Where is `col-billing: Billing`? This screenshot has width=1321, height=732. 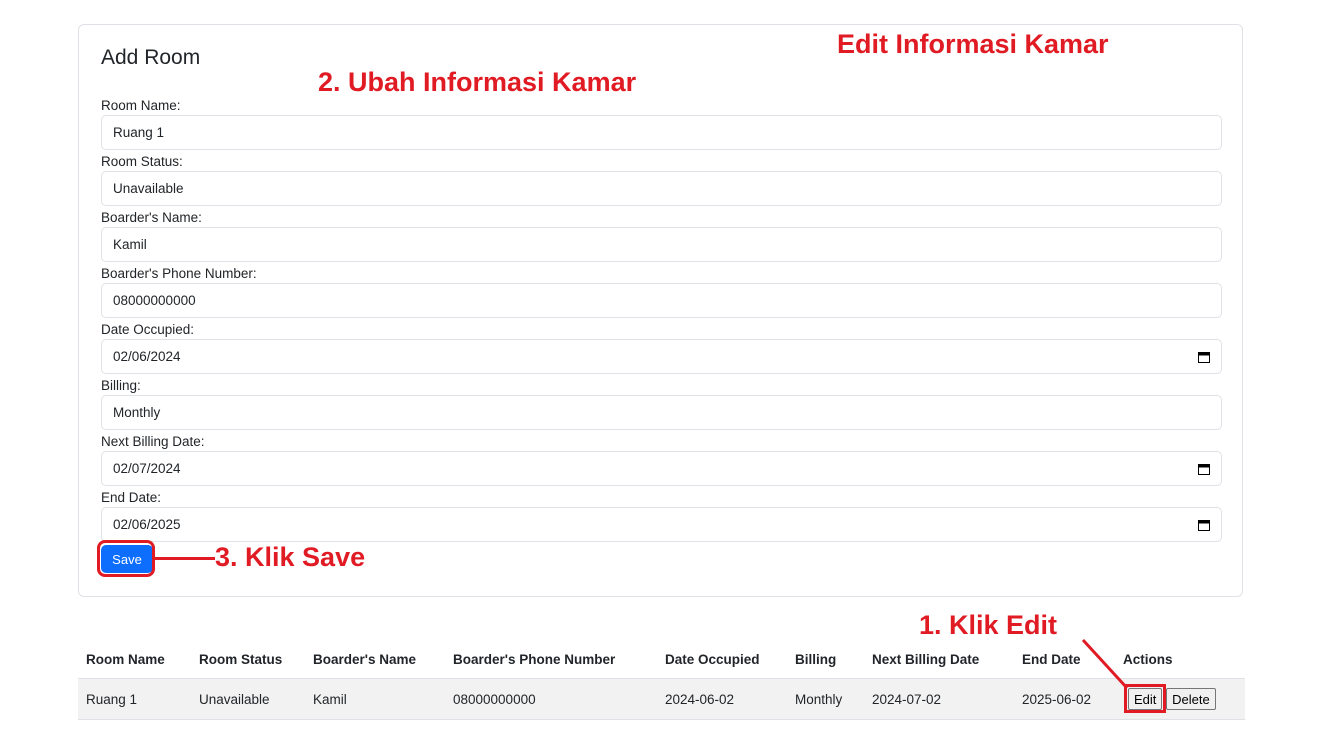 col-billing: Billing is located at coordinates (825, 660).